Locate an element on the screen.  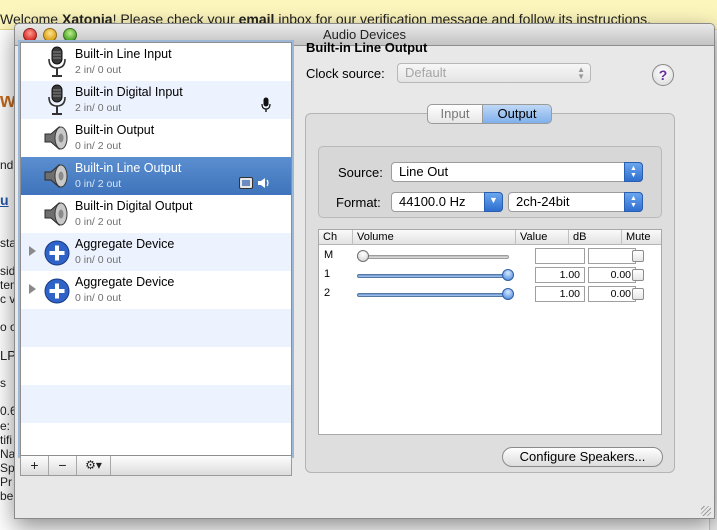
resize-grip-icon is located at coordinates (706, 511).